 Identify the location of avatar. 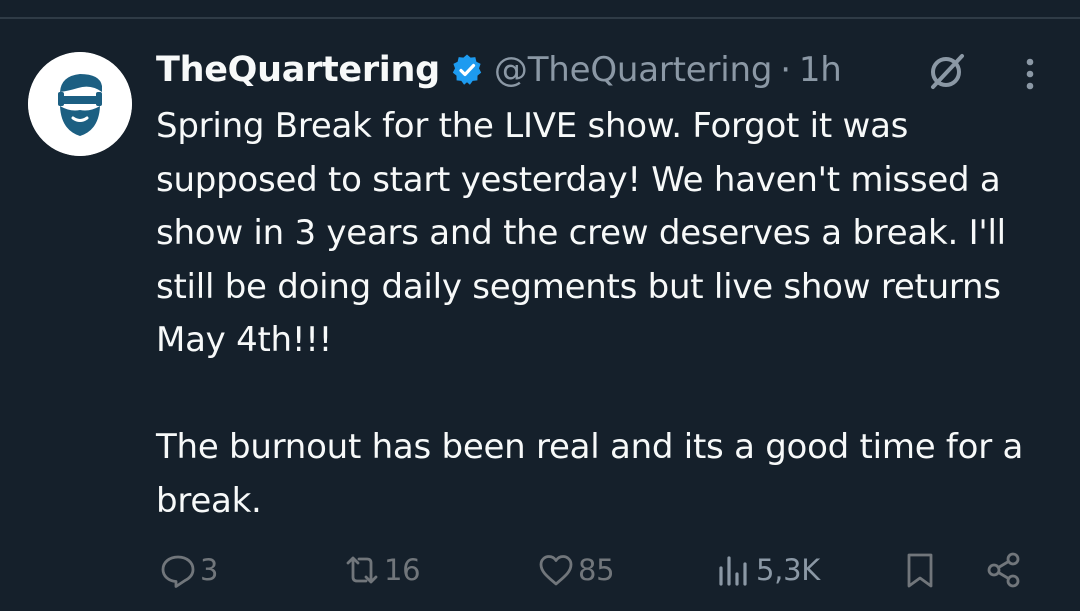
(80, 104).